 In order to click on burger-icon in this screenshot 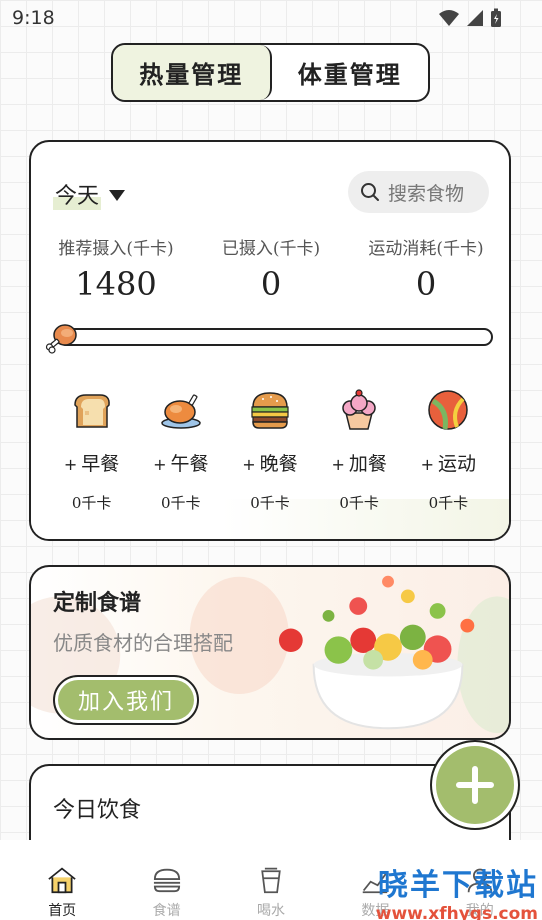, I will do `click(270, 410)`.